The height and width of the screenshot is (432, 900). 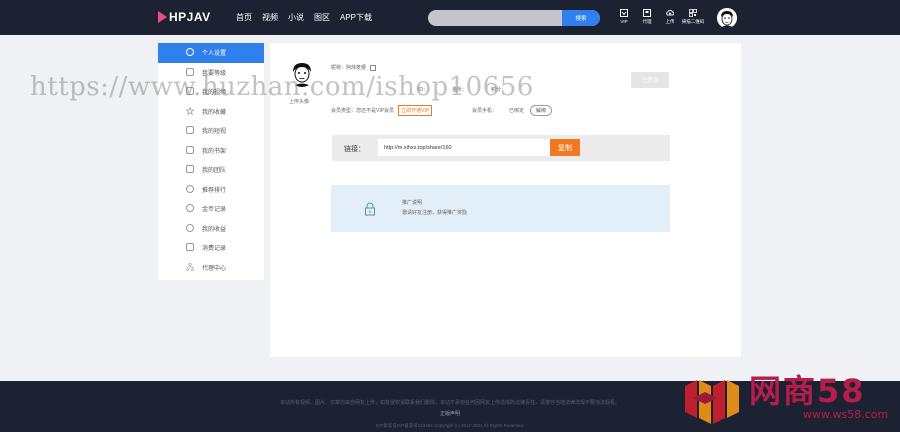 What do you see at coordinates (435, 213) in the screenshot?
I see `promo-text: 邀请好友注册，获得推广奖励` at bounding box center [435, 213].